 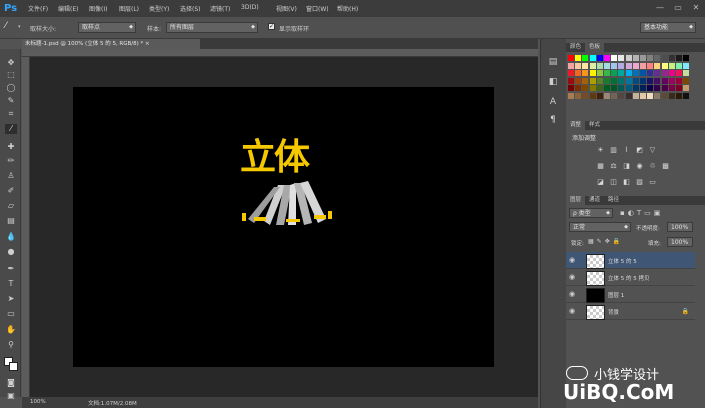 I want to click on tool-preset-chevron-icon: ▾, so click(x=19, y=27).